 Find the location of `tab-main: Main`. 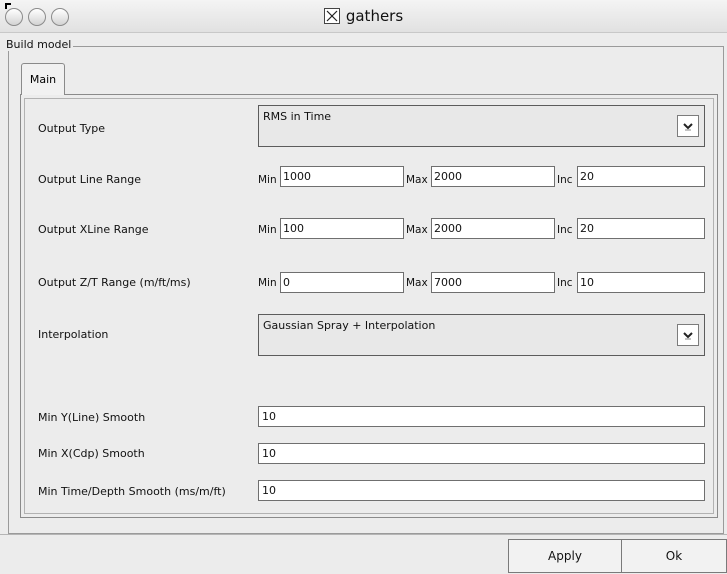

tab-main: Main is located at coordinates (43, 79).